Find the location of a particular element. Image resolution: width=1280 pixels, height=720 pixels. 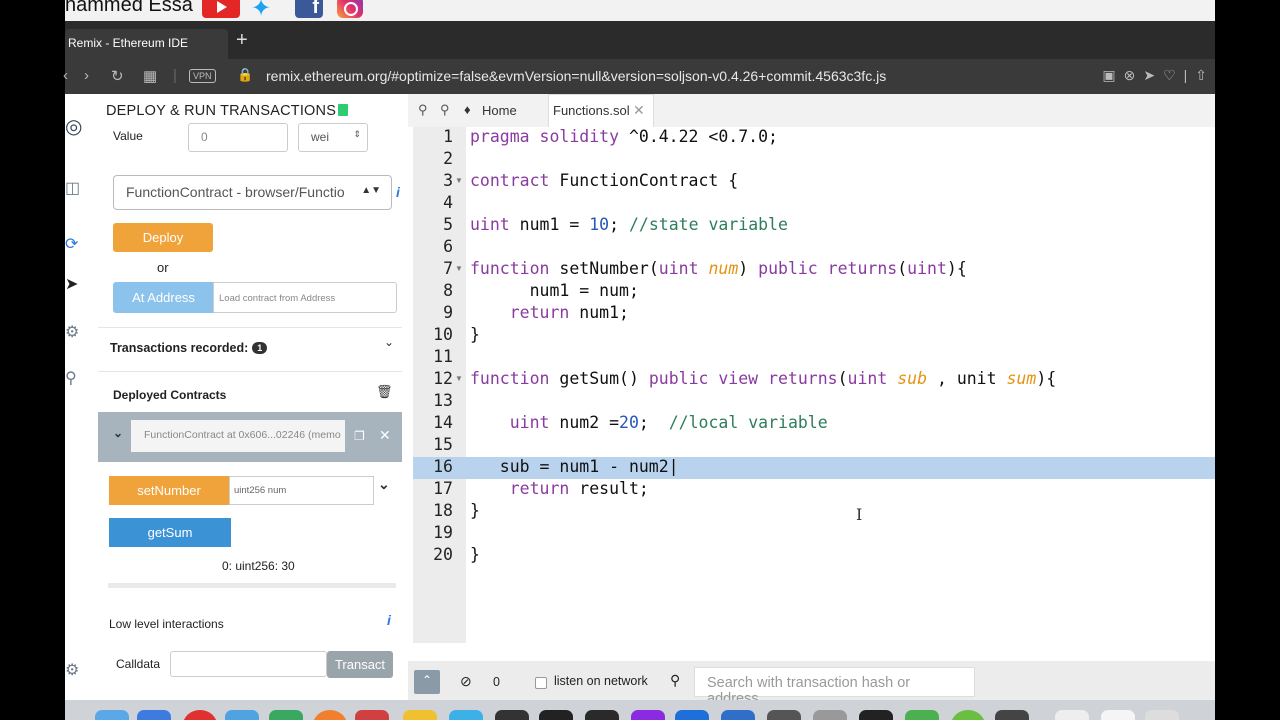

close-icon: ✕ is located at coordinates (385, 435).